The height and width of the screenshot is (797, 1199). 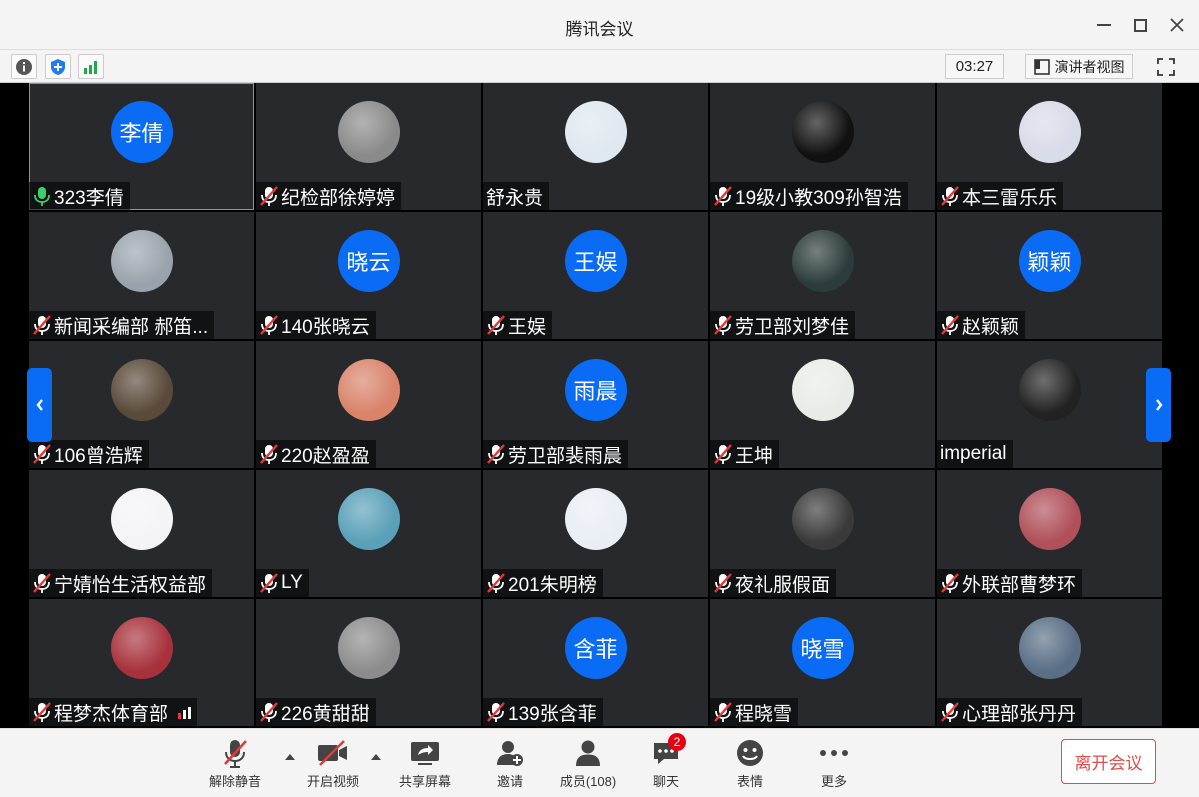 What do you see at coordinates (1158, 405) in the screenshot?
I see `next-page-button` at bounding box center [1158, 405].